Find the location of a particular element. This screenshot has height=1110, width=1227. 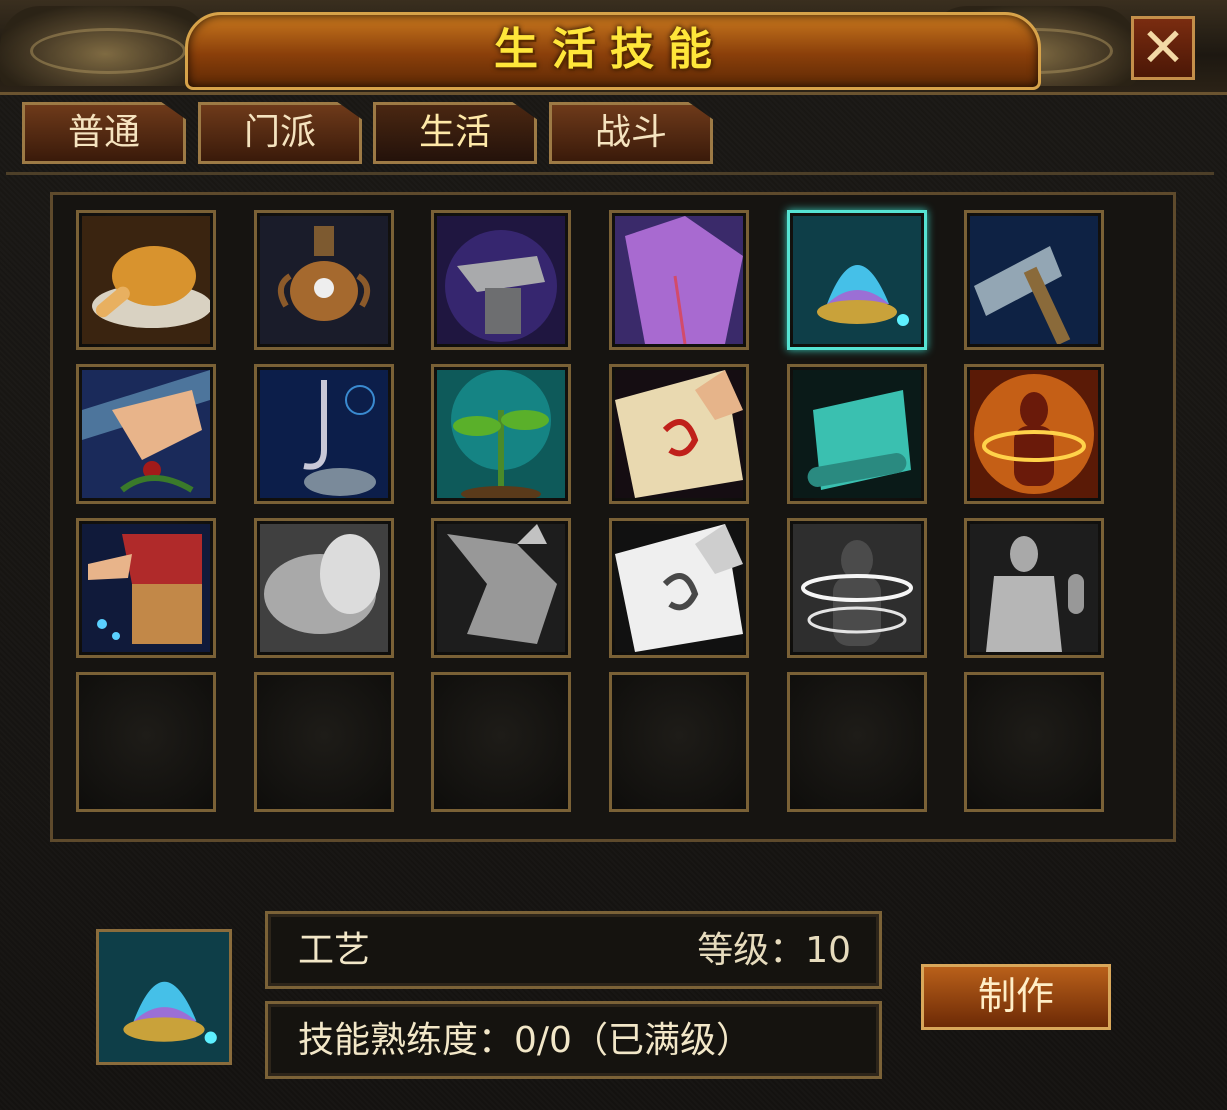

tab-life: 生活 is located at coordinates (455, 133).